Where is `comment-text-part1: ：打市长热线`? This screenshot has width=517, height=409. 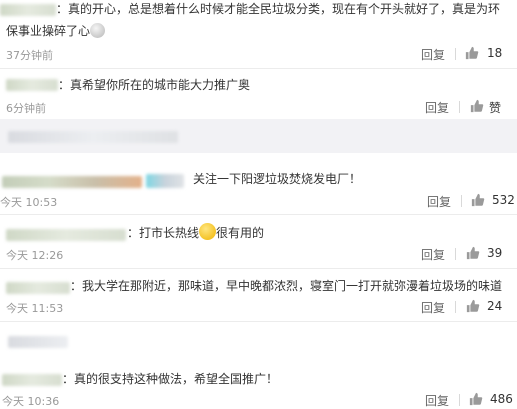
comment-text-part1: ：打市长热线 is located at coordinates (163, 233).